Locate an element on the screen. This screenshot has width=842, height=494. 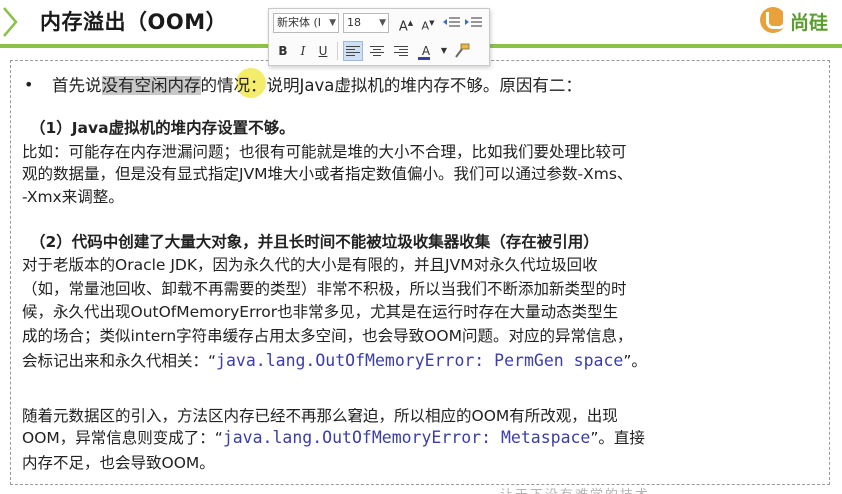
chevron-right-icon is located at coordinates (10, 22).